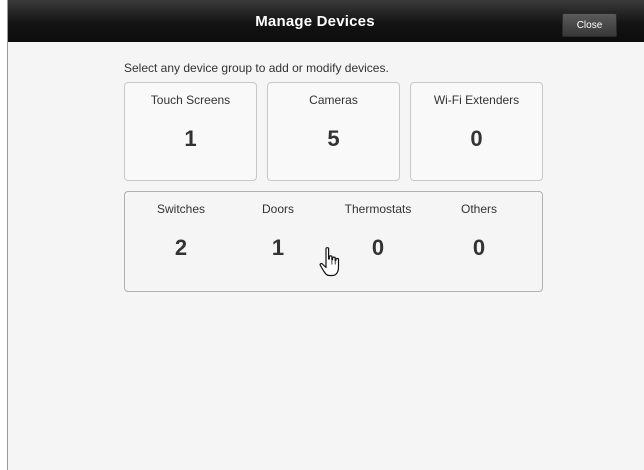 The width and height of the screenshot is (644, 470). I want to click on device-group-count: 0, so click(476, 138).